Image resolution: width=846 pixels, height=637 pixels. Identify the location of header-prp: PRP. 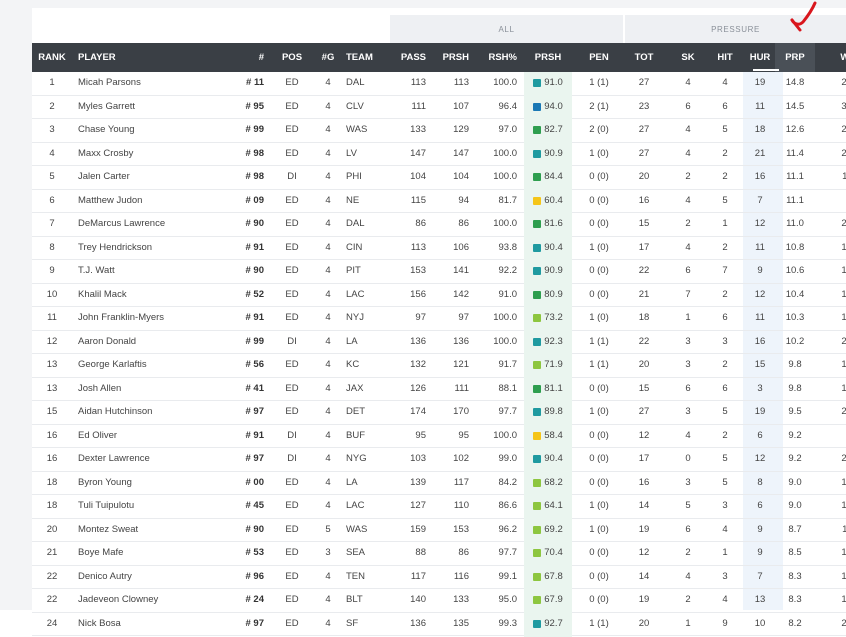
(795, 57).